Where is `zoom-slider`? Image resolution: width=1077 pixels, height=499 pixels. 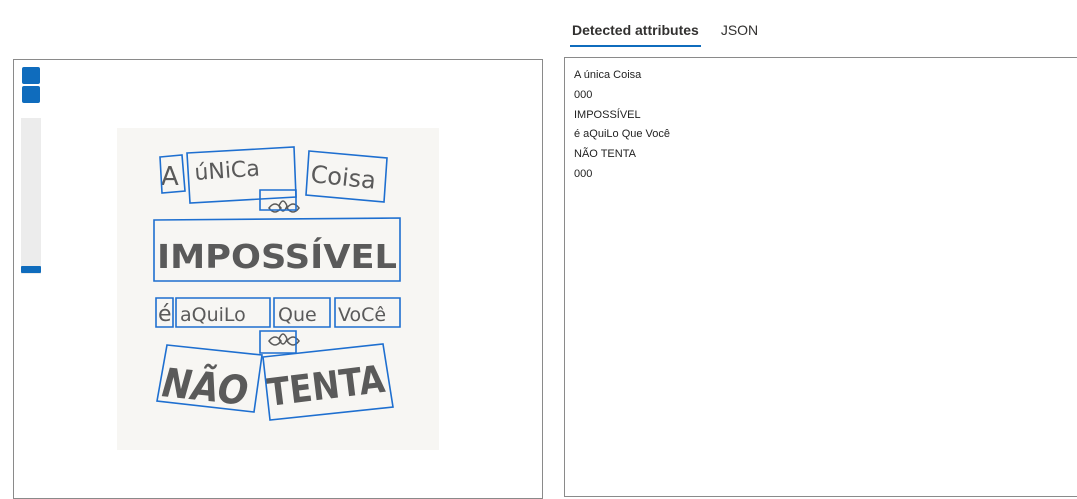 zoom-slider is located at coordinates (31, 196).